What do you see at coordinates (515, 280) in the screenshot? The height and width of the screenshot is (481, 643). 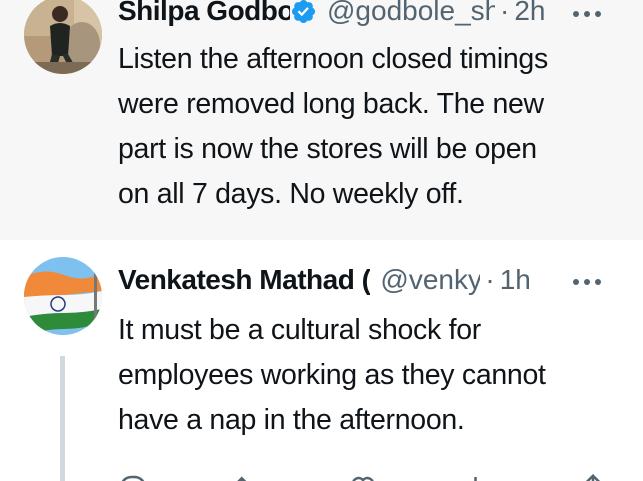 I see `timestamp: 1h` at bounding box center [515, 280].